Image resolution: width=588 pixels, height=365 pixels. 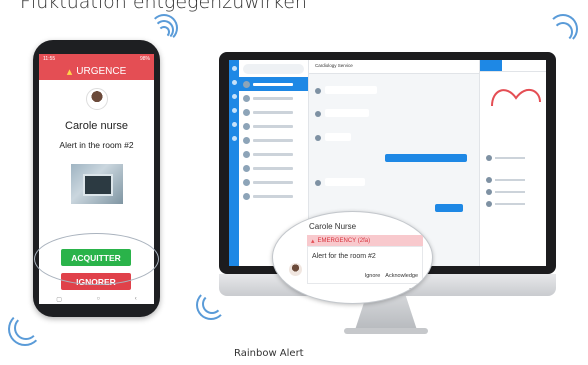 I want to click on status-time: 11:55, so click(x=49, y=58).